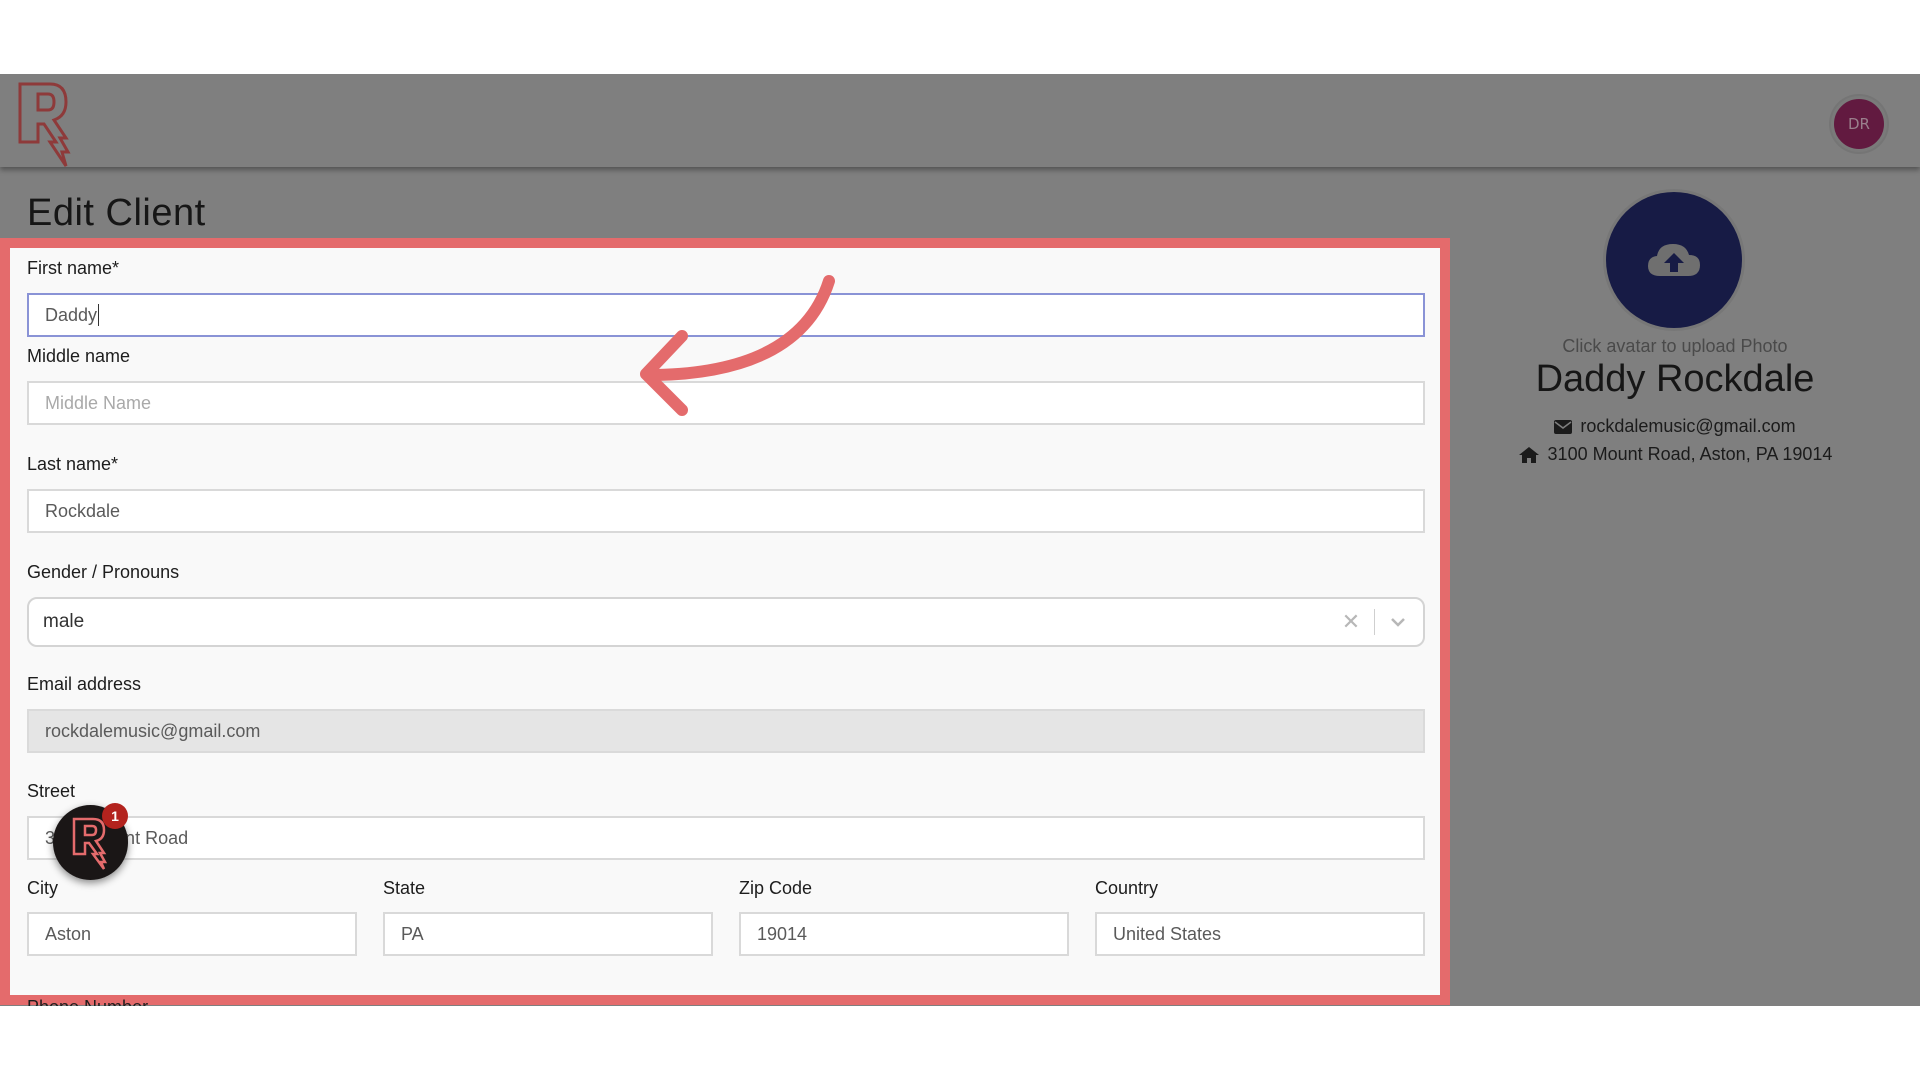 The width and height of the screenshot is (1920, 1080). I want to click on rockdale-logo-icon, so click(46, 124).